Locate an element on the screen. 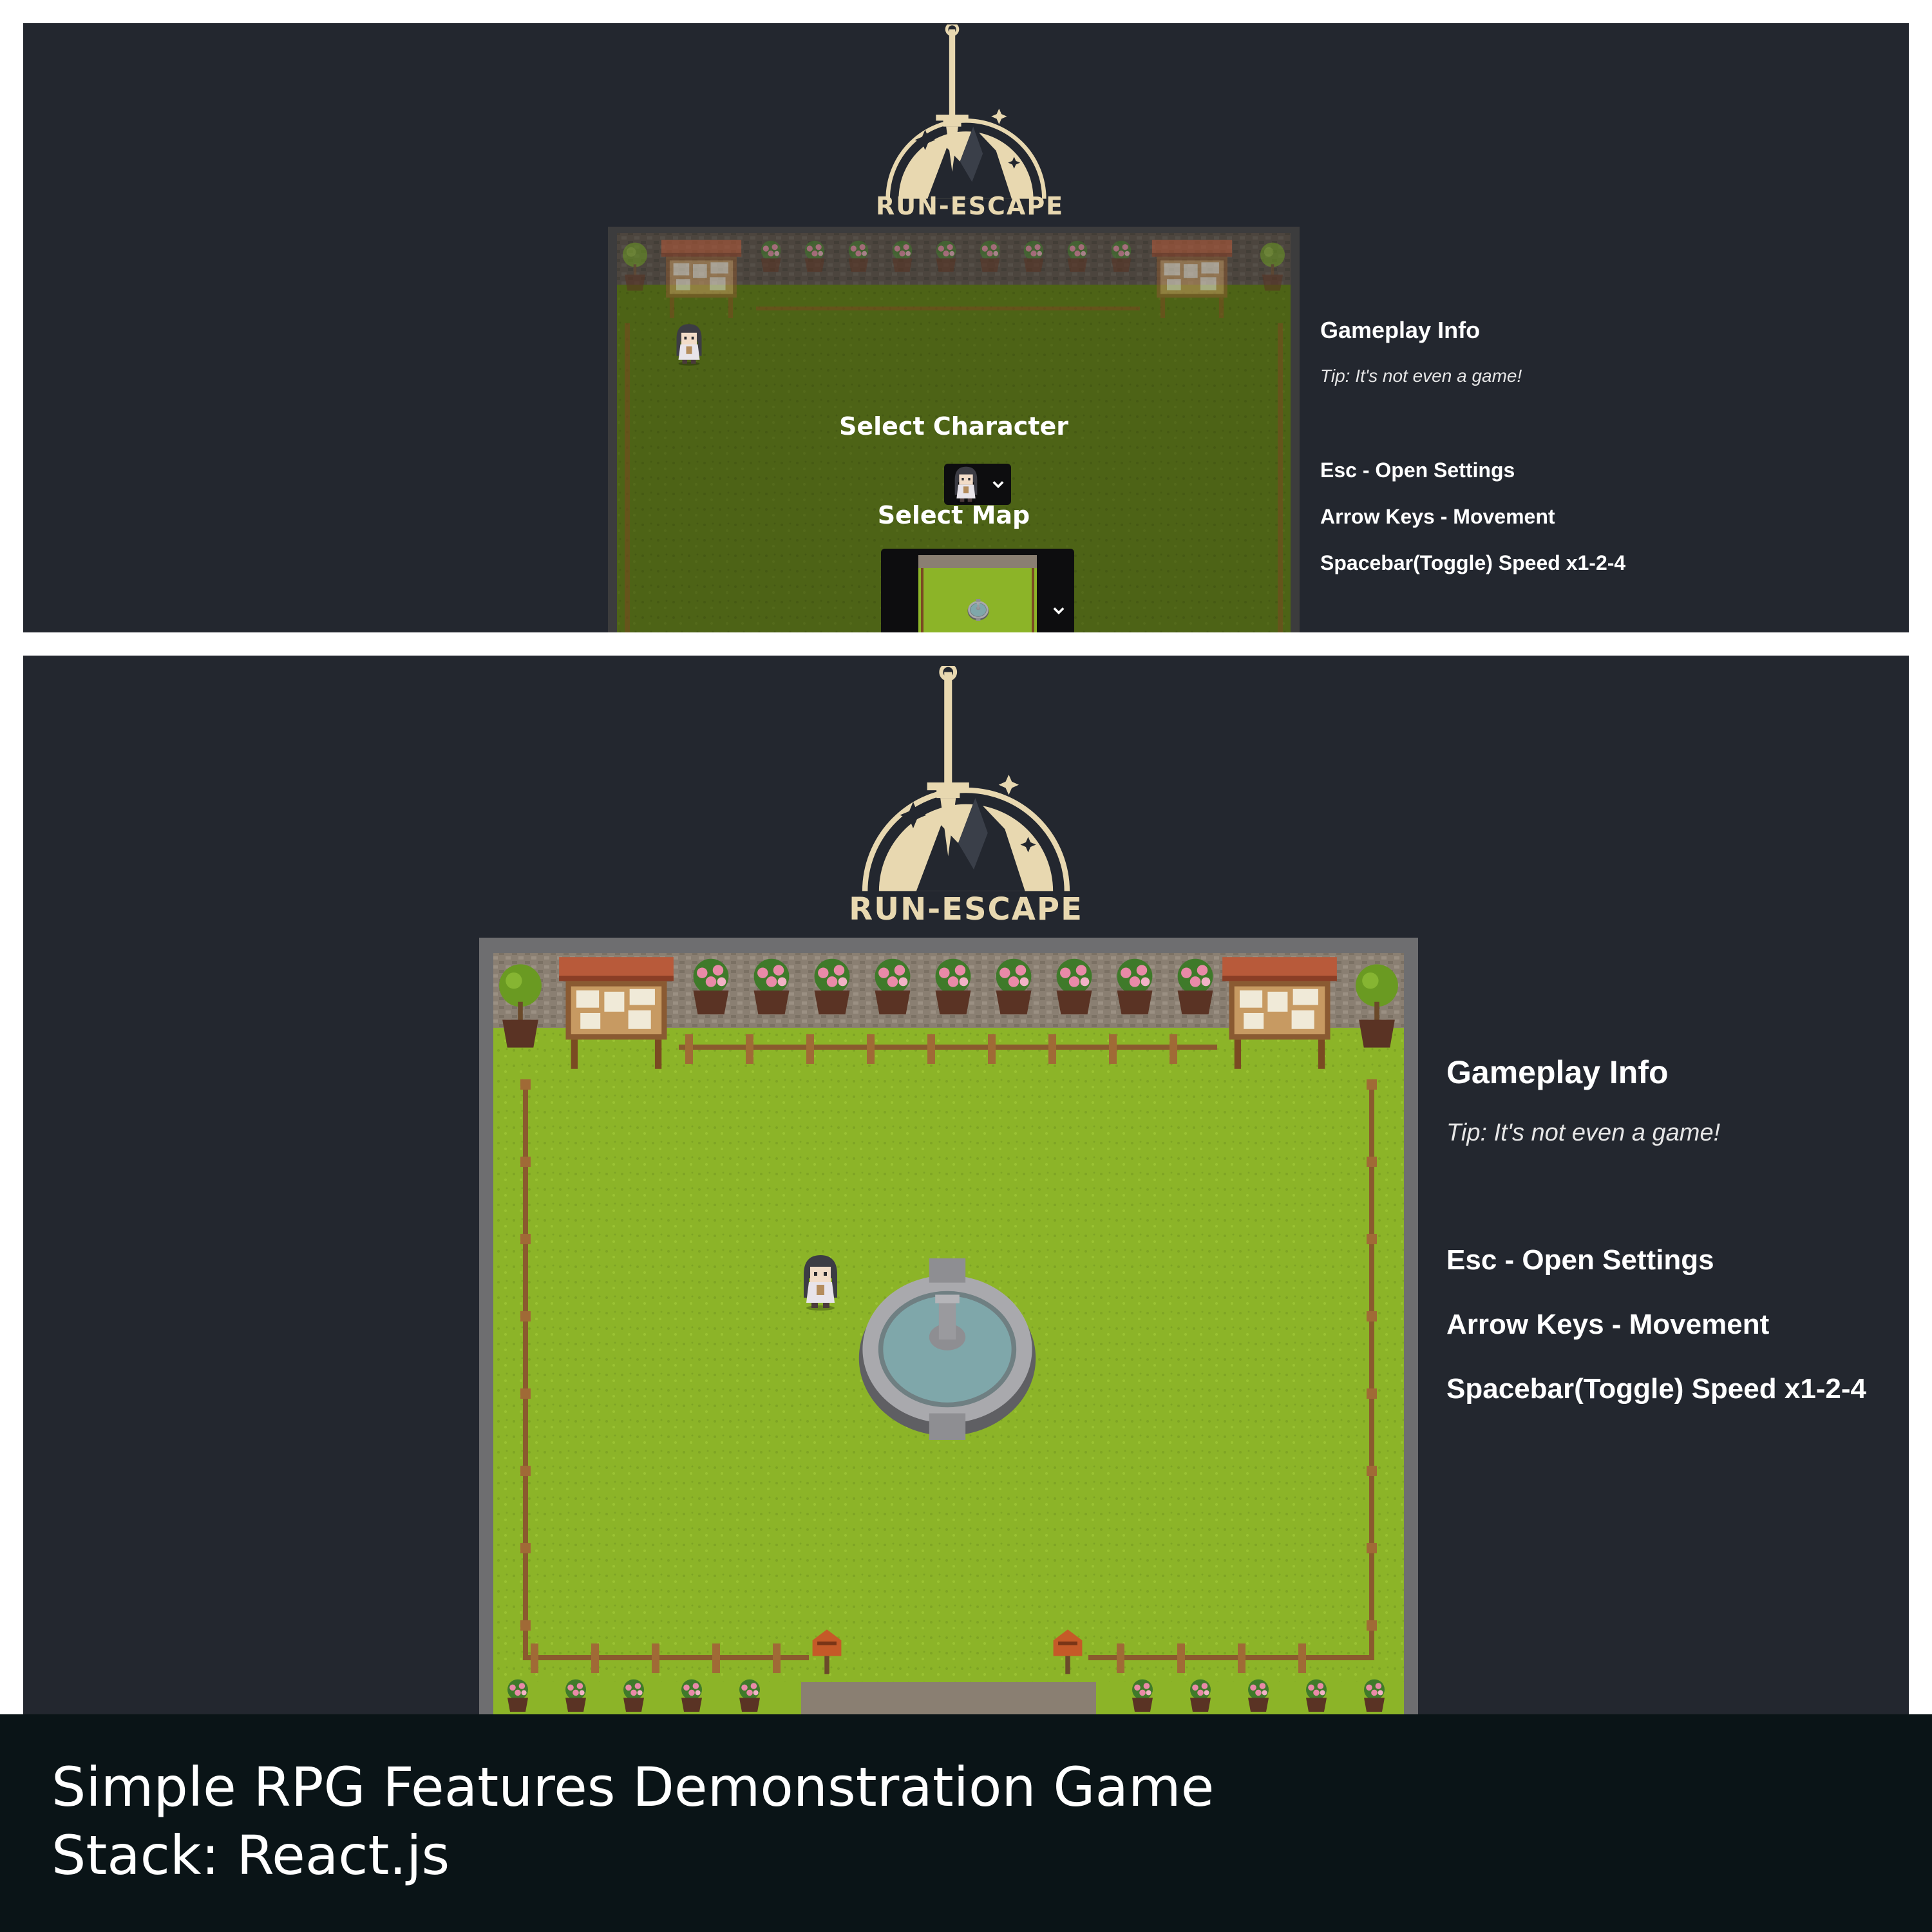 The width and height of the screenshot is (1932, 1932). character-select is located at coordinates (977, 484).